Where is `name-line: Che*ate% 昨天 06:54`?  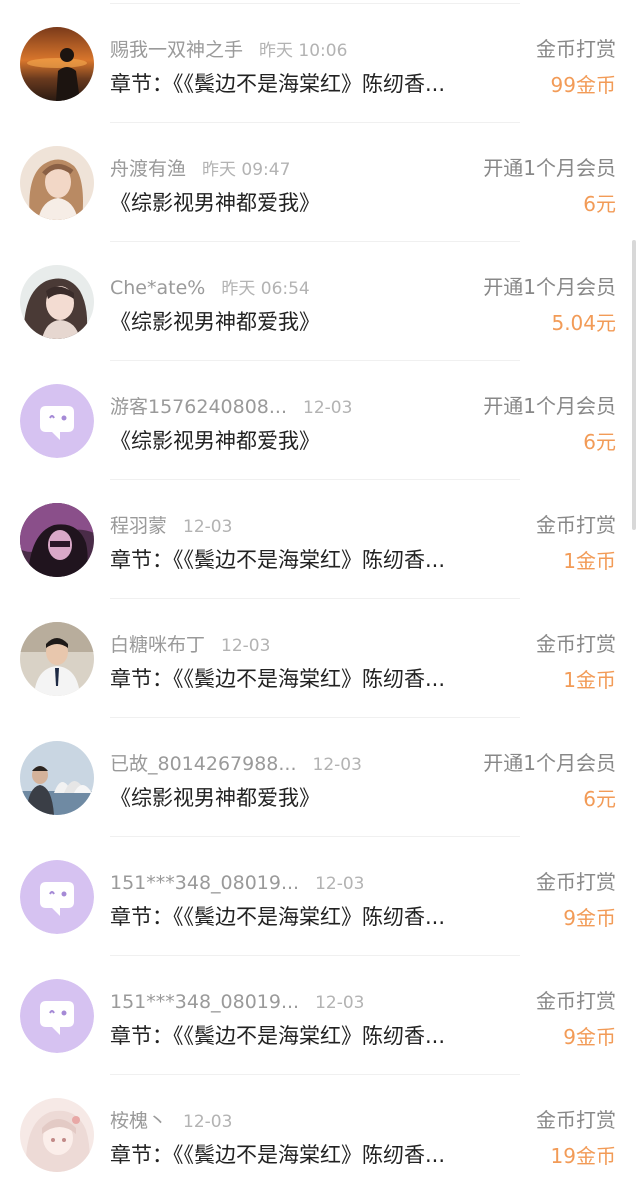 name-line: Che*ate% 昨天 06:54 is located at coordinates (290, 288).